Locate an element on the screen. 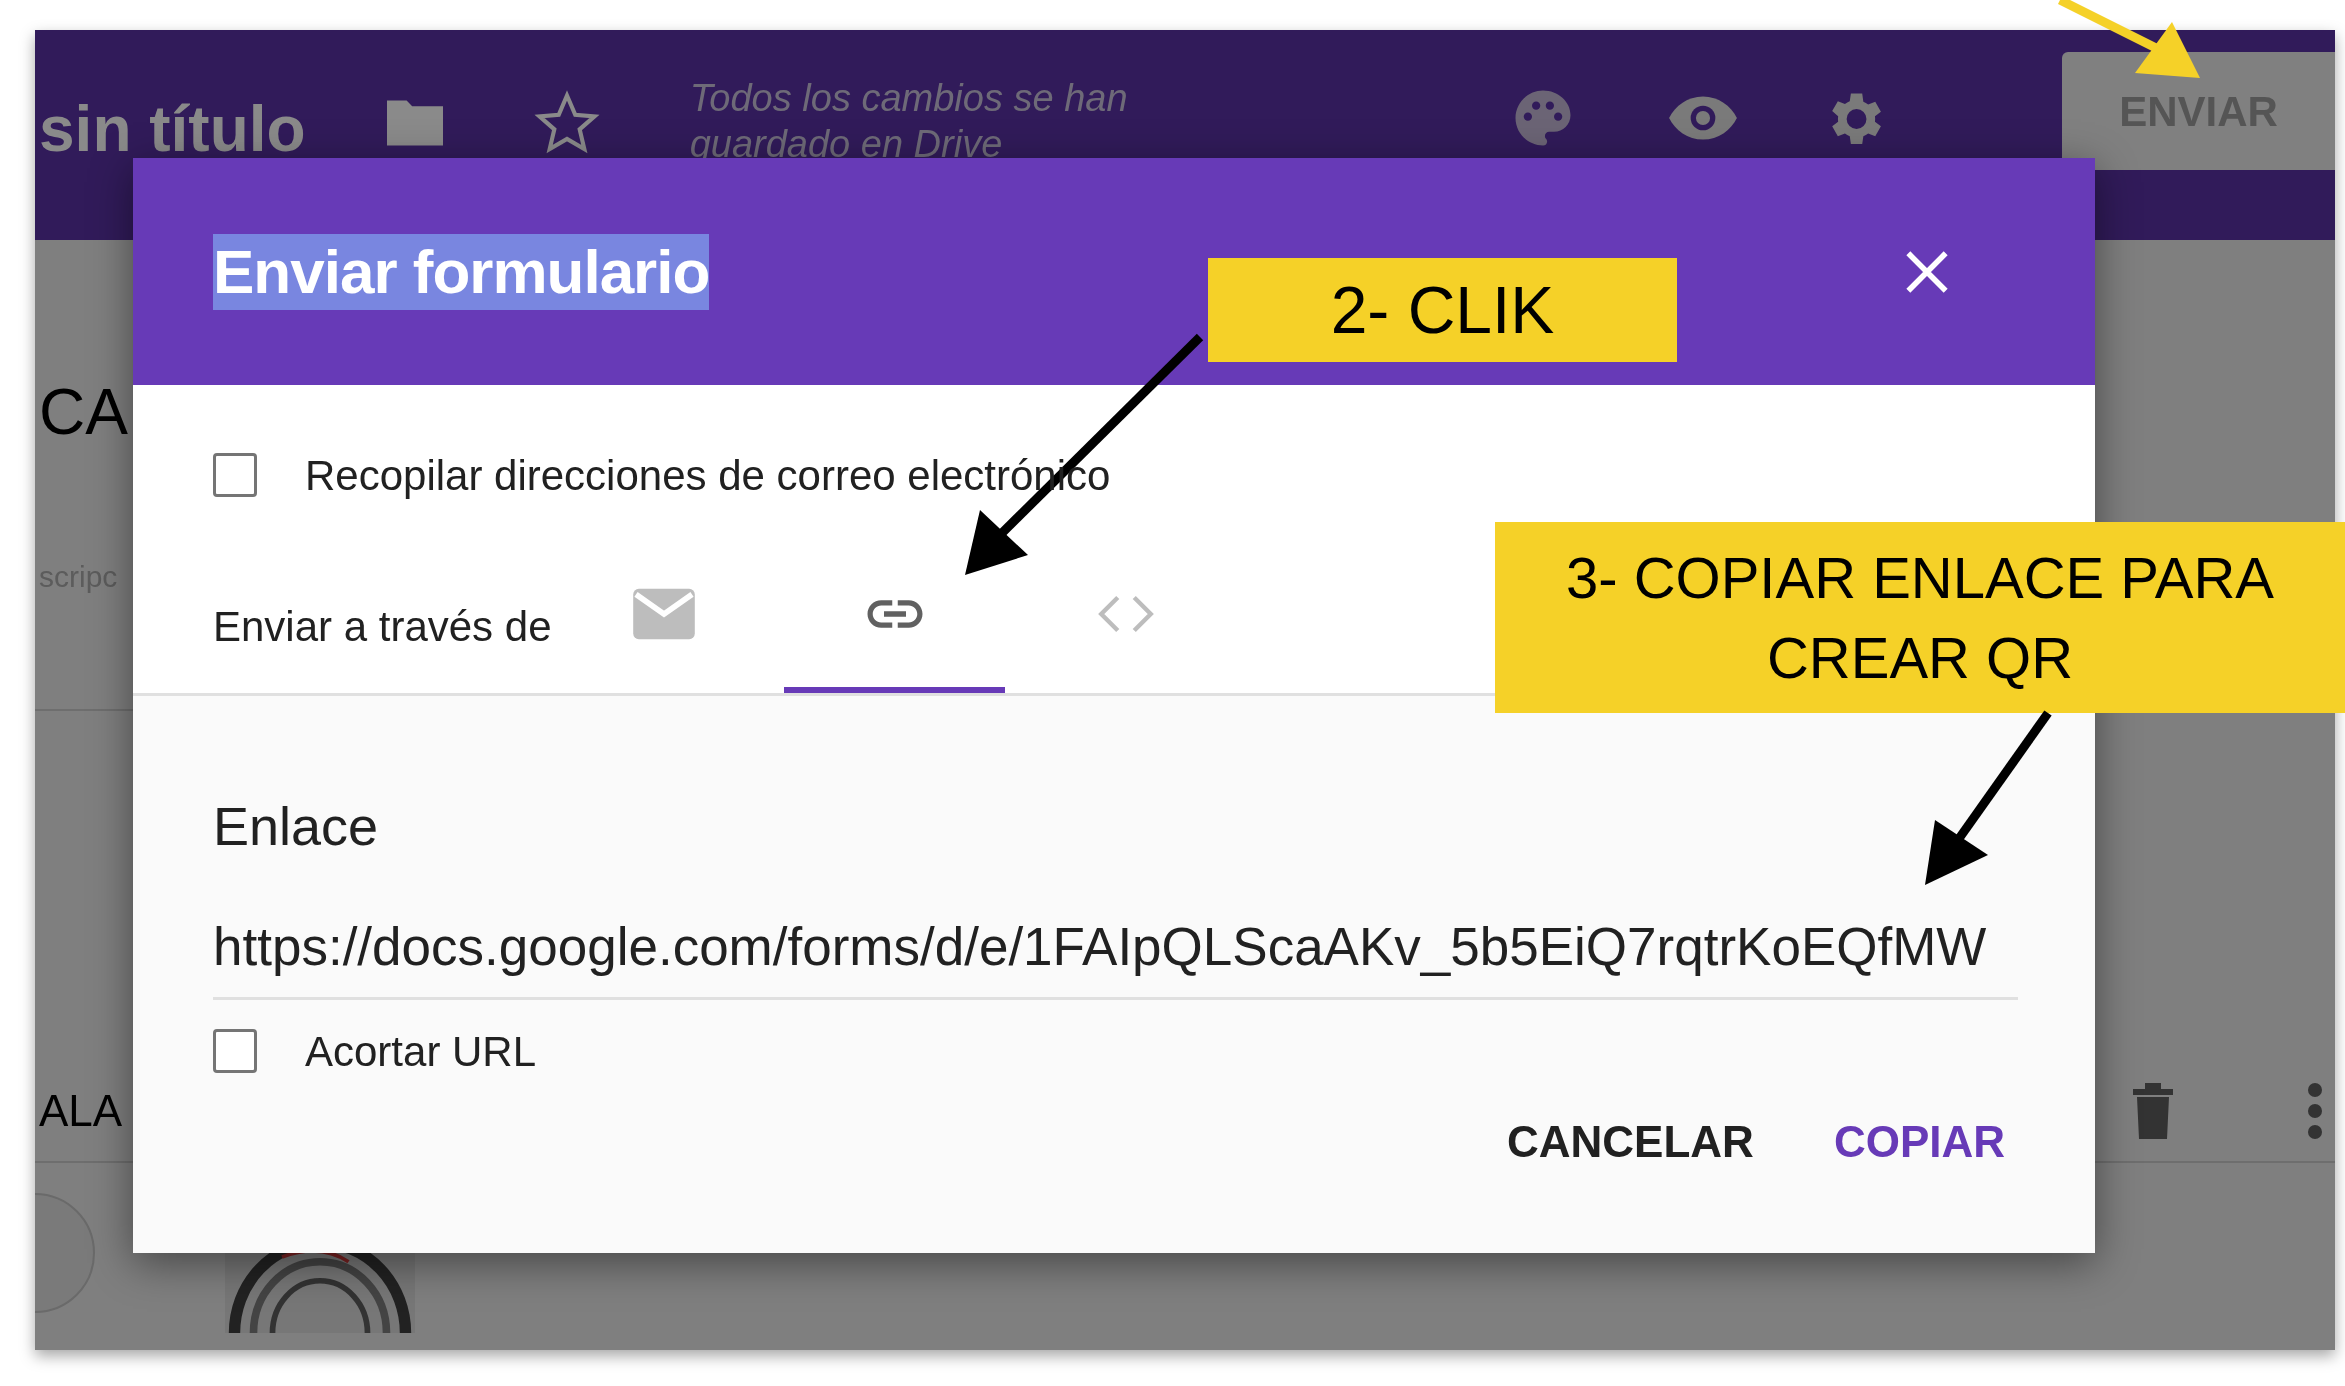 This screenshot has height=1386, width=2345. annotation-label: 3- COPIAR ENLACE PARA CREAR QR is located at coordinates (1920, 617).